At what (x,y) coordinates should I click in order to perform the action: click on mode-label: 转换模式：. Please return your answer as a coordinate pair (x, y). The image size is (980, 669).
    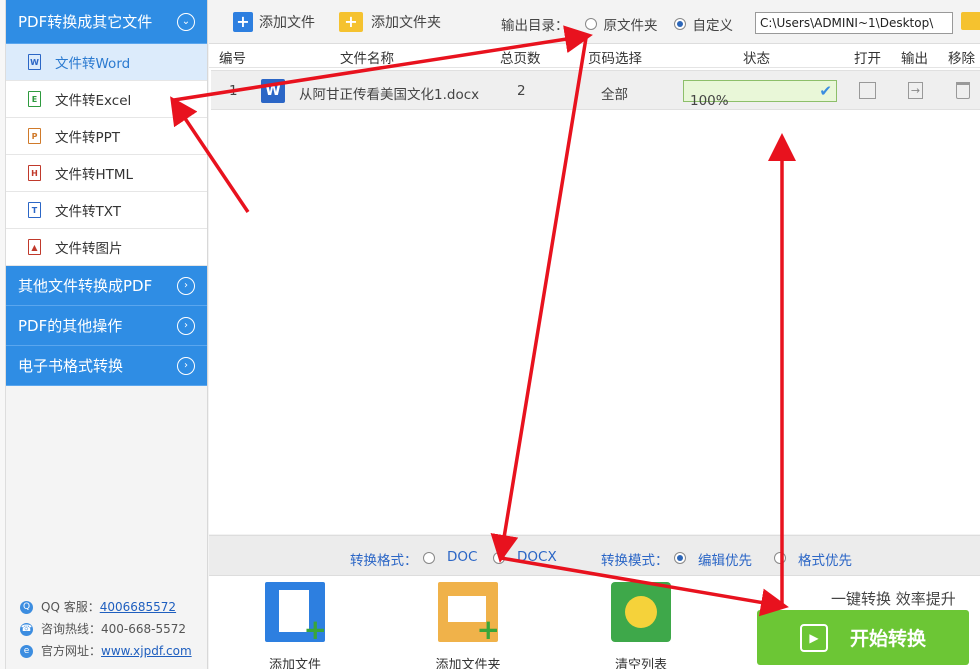
    Looking at the image, I should click on (635, 561).